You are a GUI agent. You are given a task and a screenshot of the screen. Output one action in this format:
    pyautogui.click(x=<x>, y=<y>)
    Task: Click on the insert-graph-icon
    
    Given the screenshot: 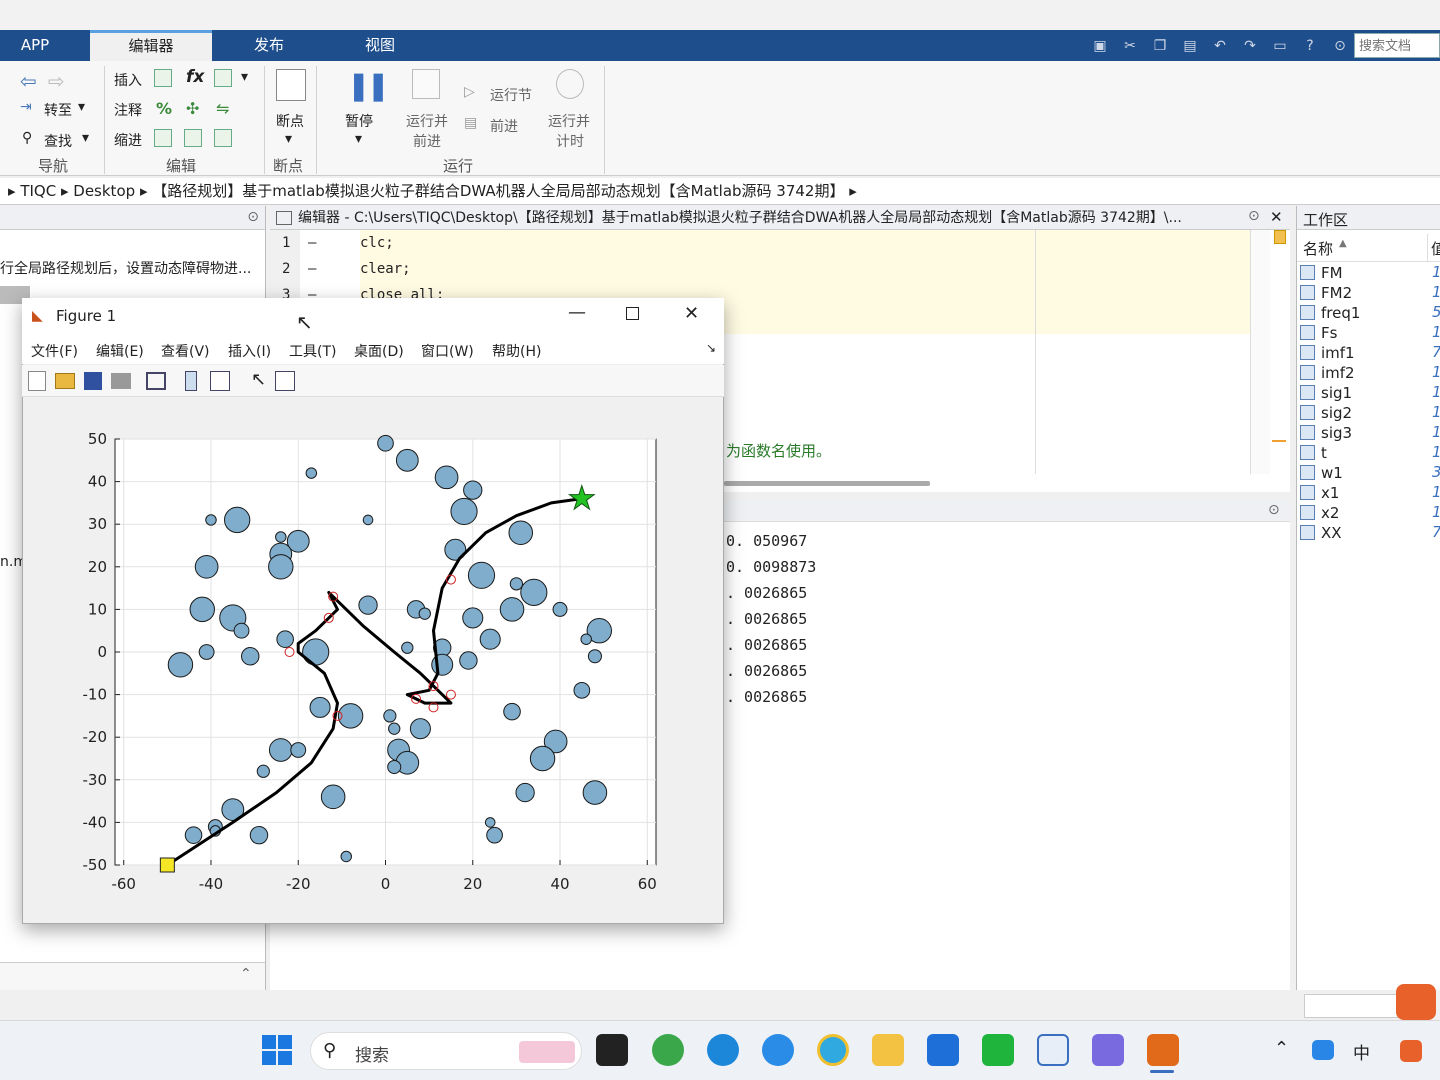 What is the action you would take?
    pyautogui.click(x=223, y=78)
    